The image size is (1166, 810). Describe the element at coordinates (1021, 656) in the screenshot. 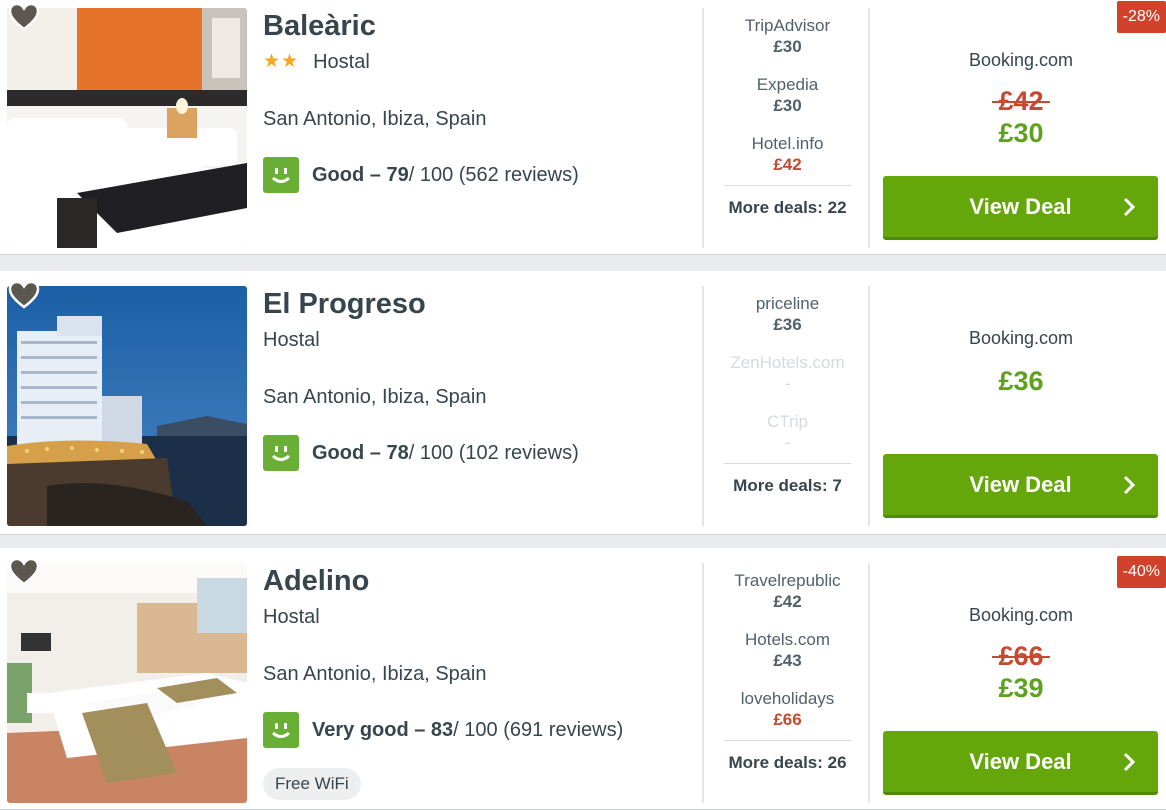

I see `old-price: £66` at that location.